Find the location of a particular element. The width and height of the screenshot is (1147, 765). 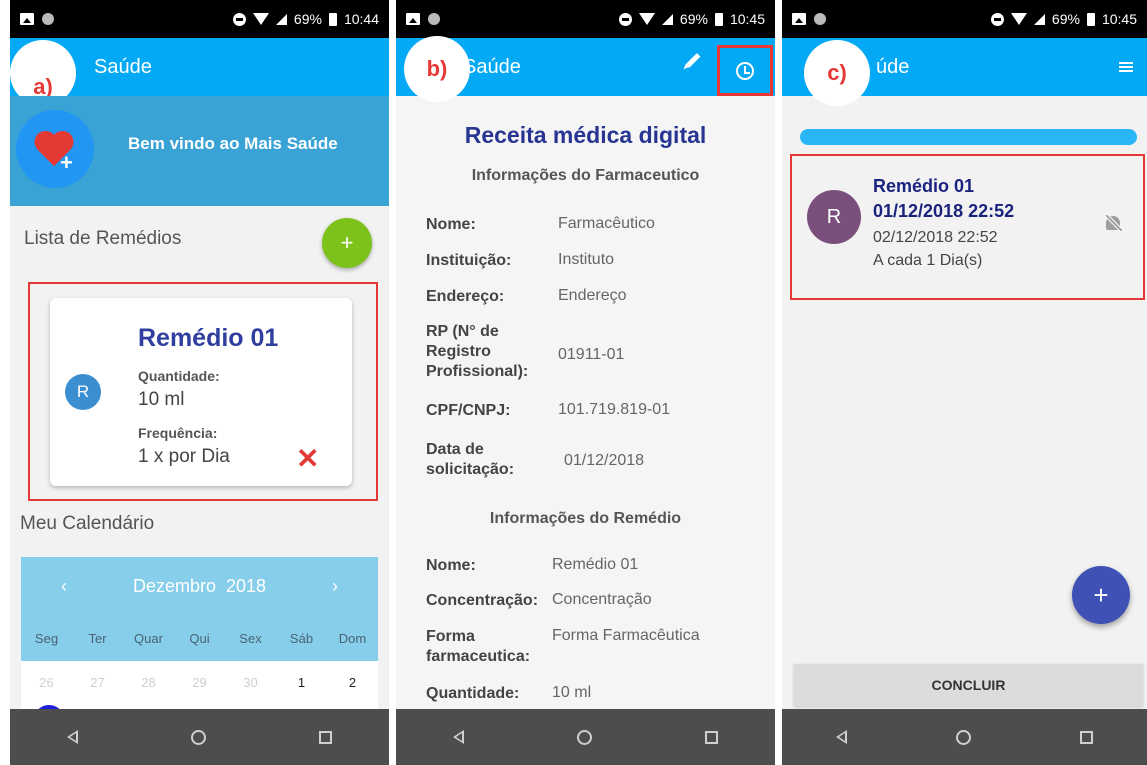

concentration-value: Concentração is located at coordinates (602, 599).